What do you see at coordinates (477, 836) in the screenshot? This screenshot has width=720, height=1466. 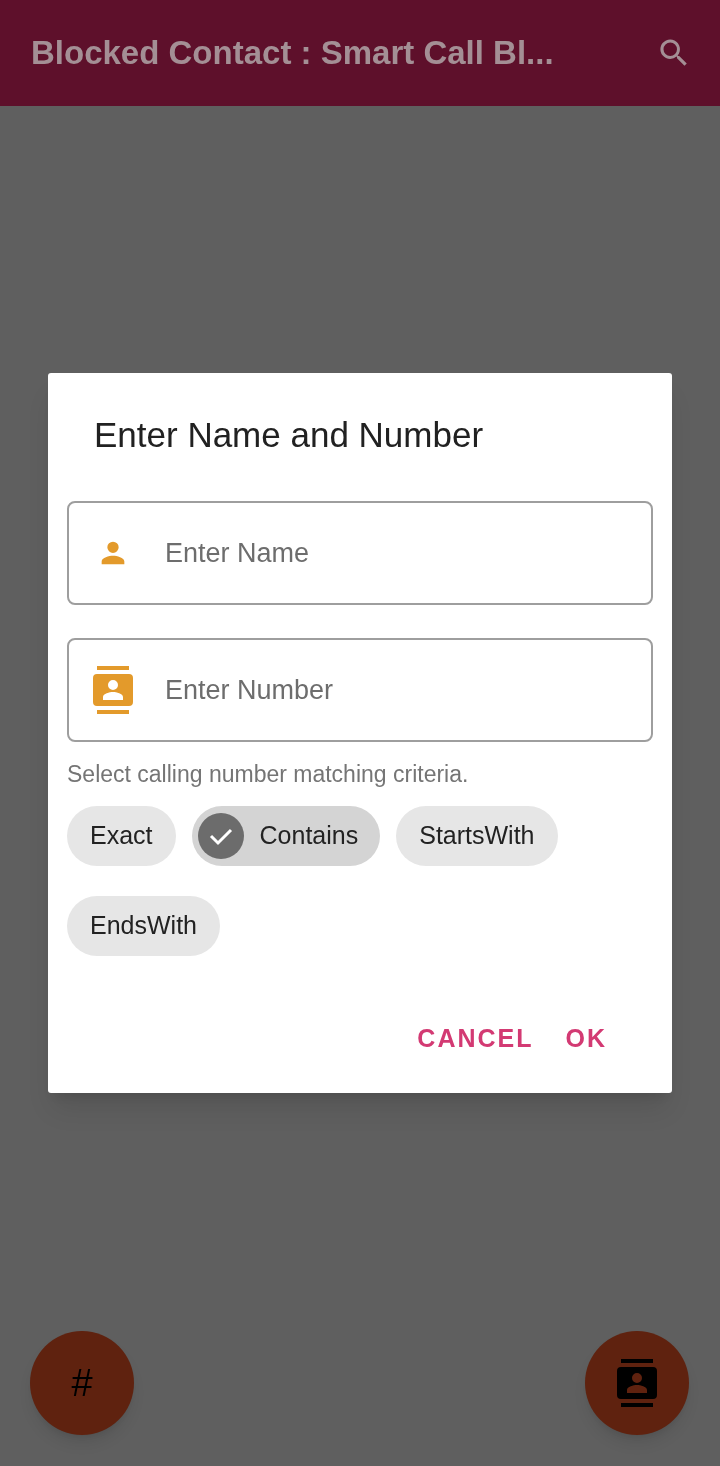 I see `filter-chip: StartsWith` at bounding box center [477, 836].